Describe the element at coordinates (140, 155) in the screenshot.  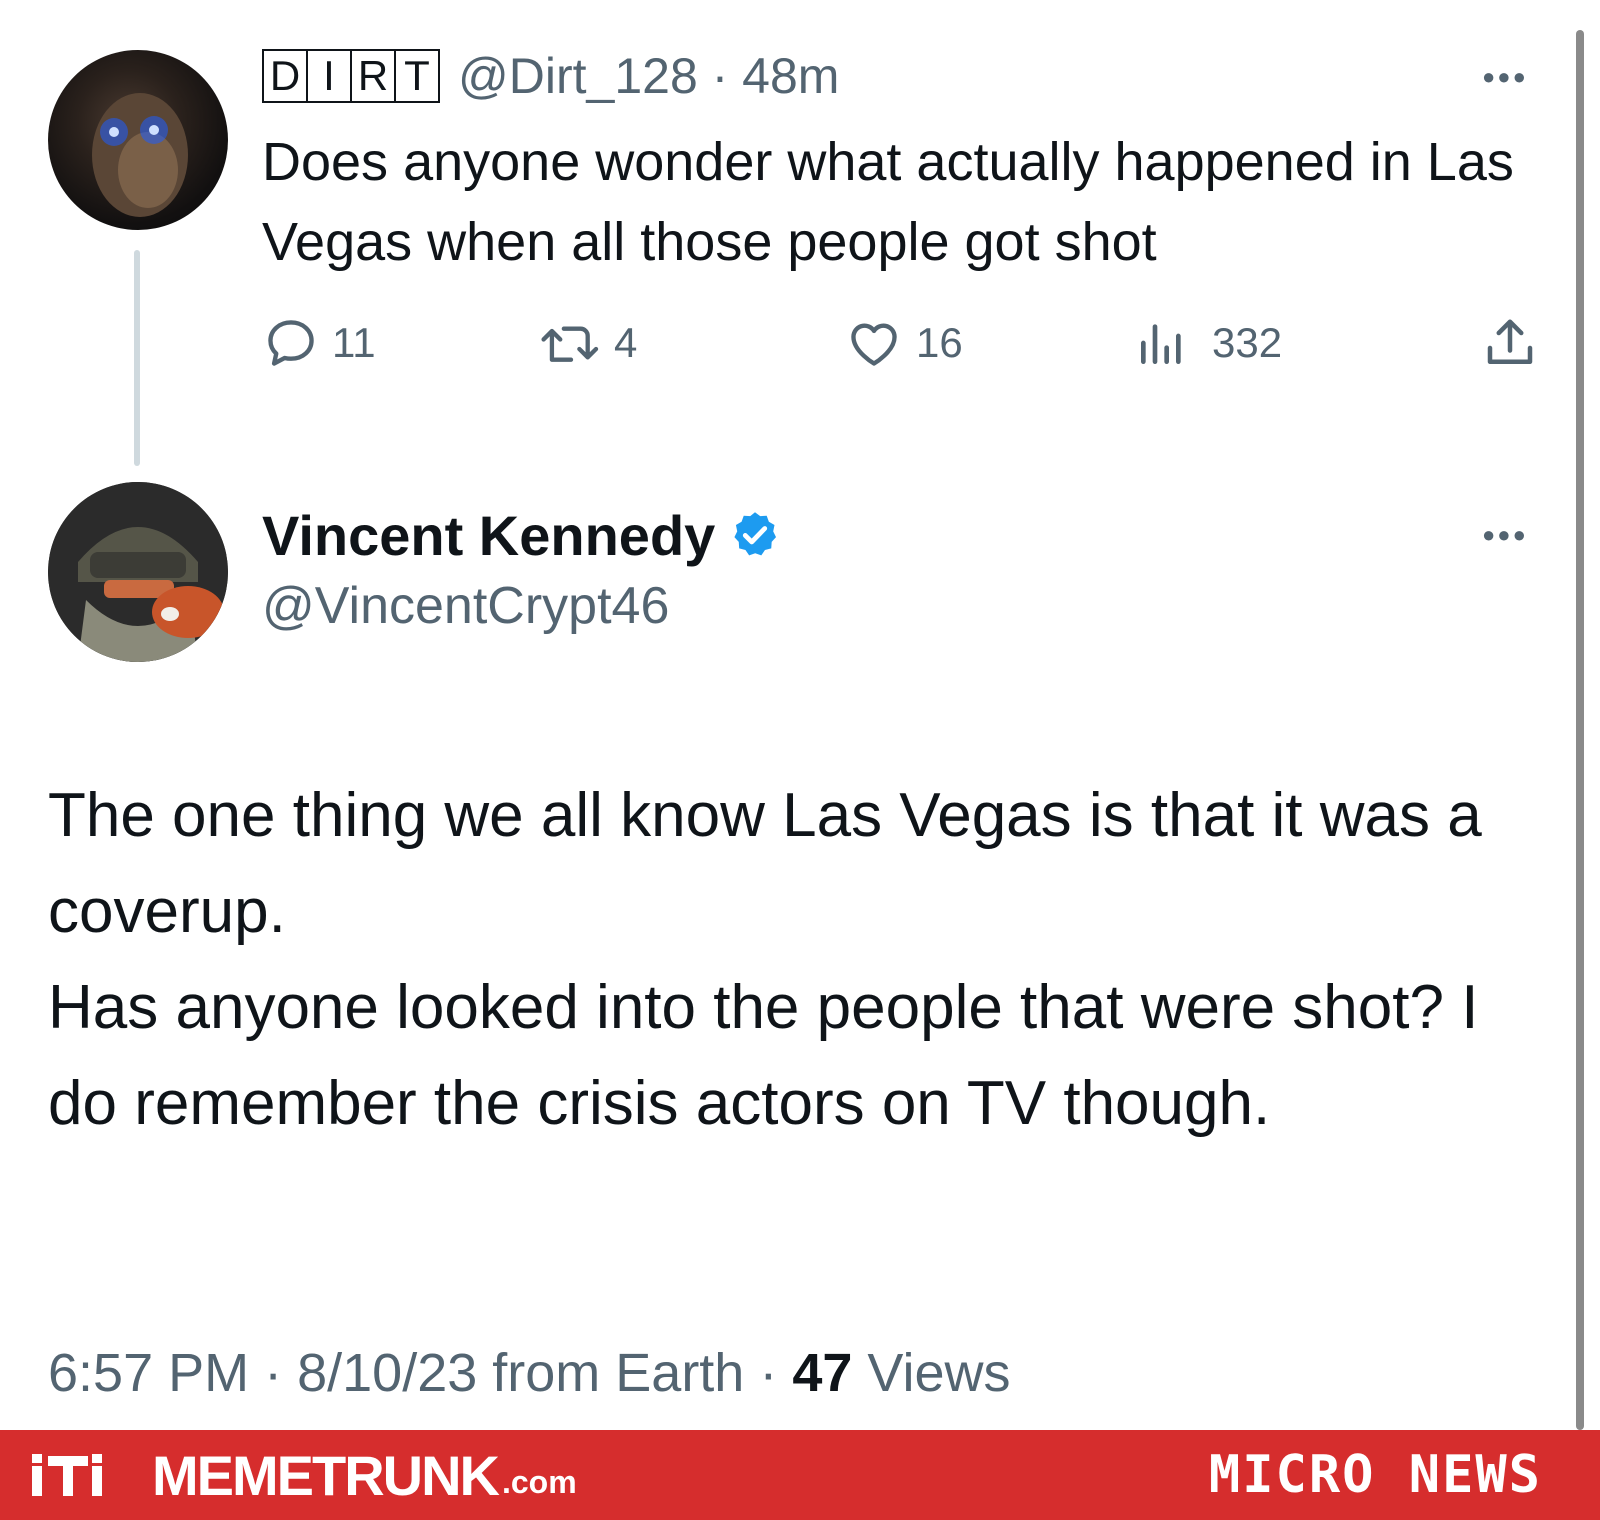
I see `avatar-dirt-image` at that location.